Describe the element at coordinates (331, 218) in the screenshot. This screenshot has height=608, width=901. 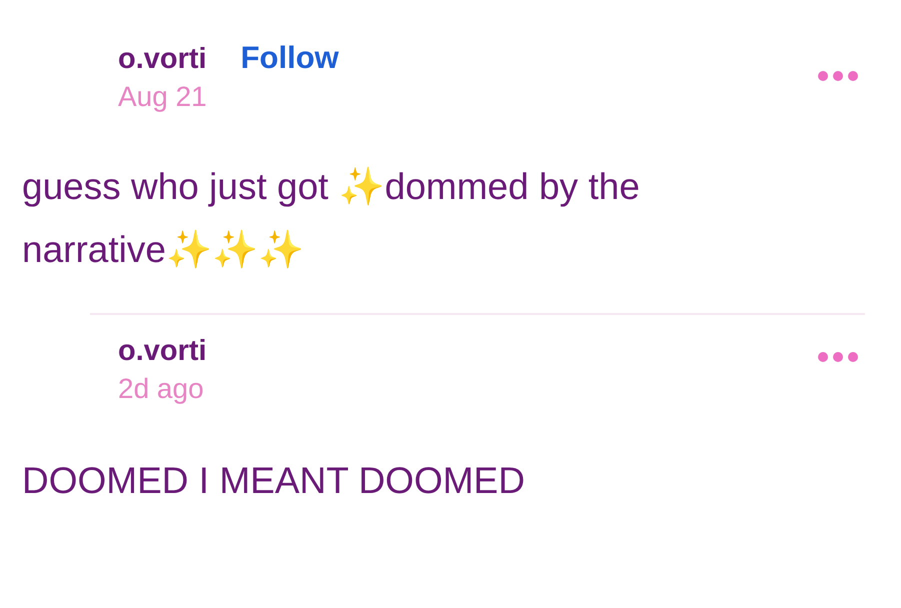
I see `post-text: guess who just got ✨dommed by the narrative✨✨✨` at that location.